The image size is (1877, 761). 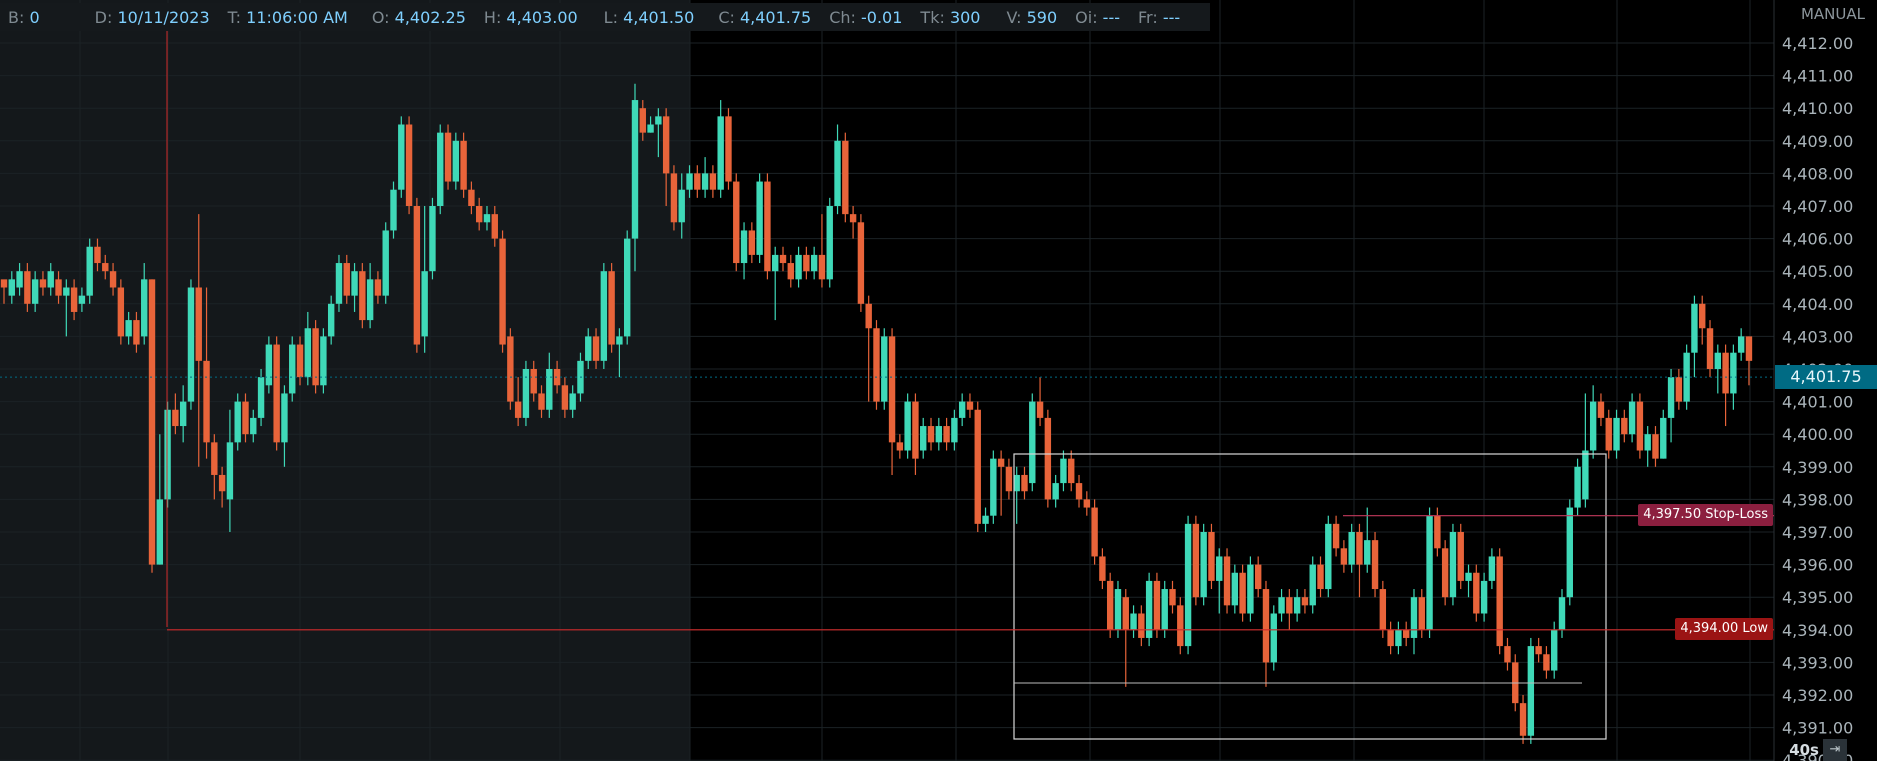 What do you see at coordinates (1817, 336) in the screenshot?
I see `price-axis-label: 4,403.00` at bounding box center [1817, 336].